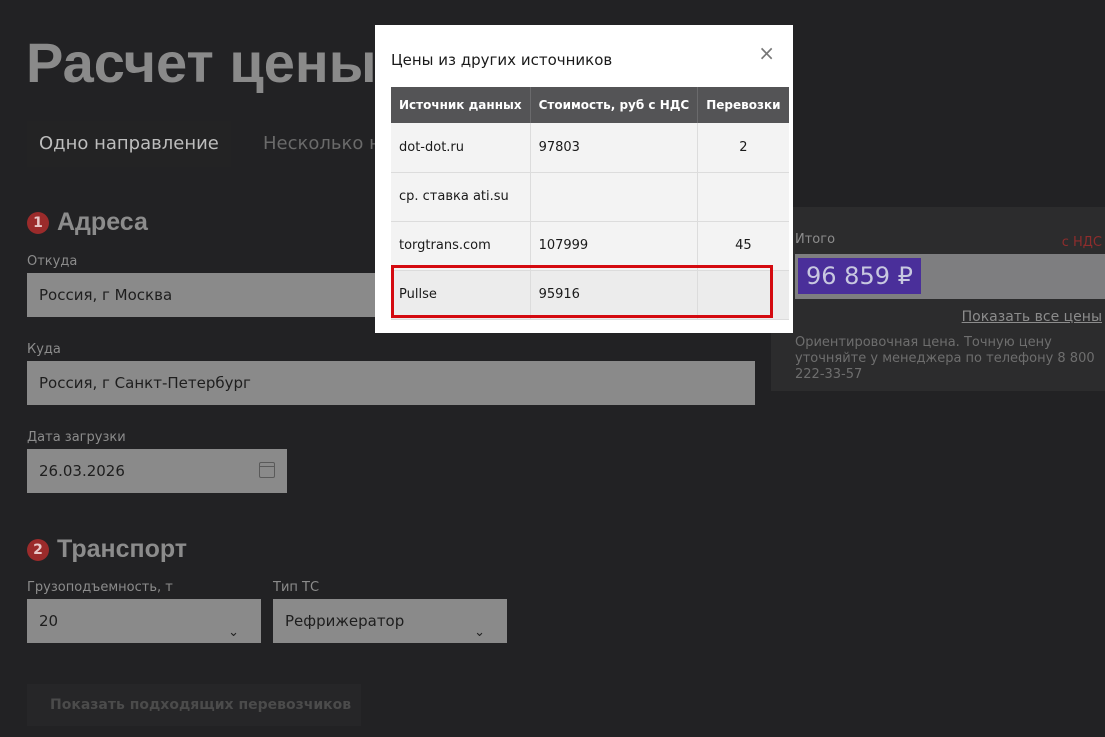 This screenshot has height=737, width=1105. I want to click on total-price-value: 96 859 ₽, so click(859, 276).